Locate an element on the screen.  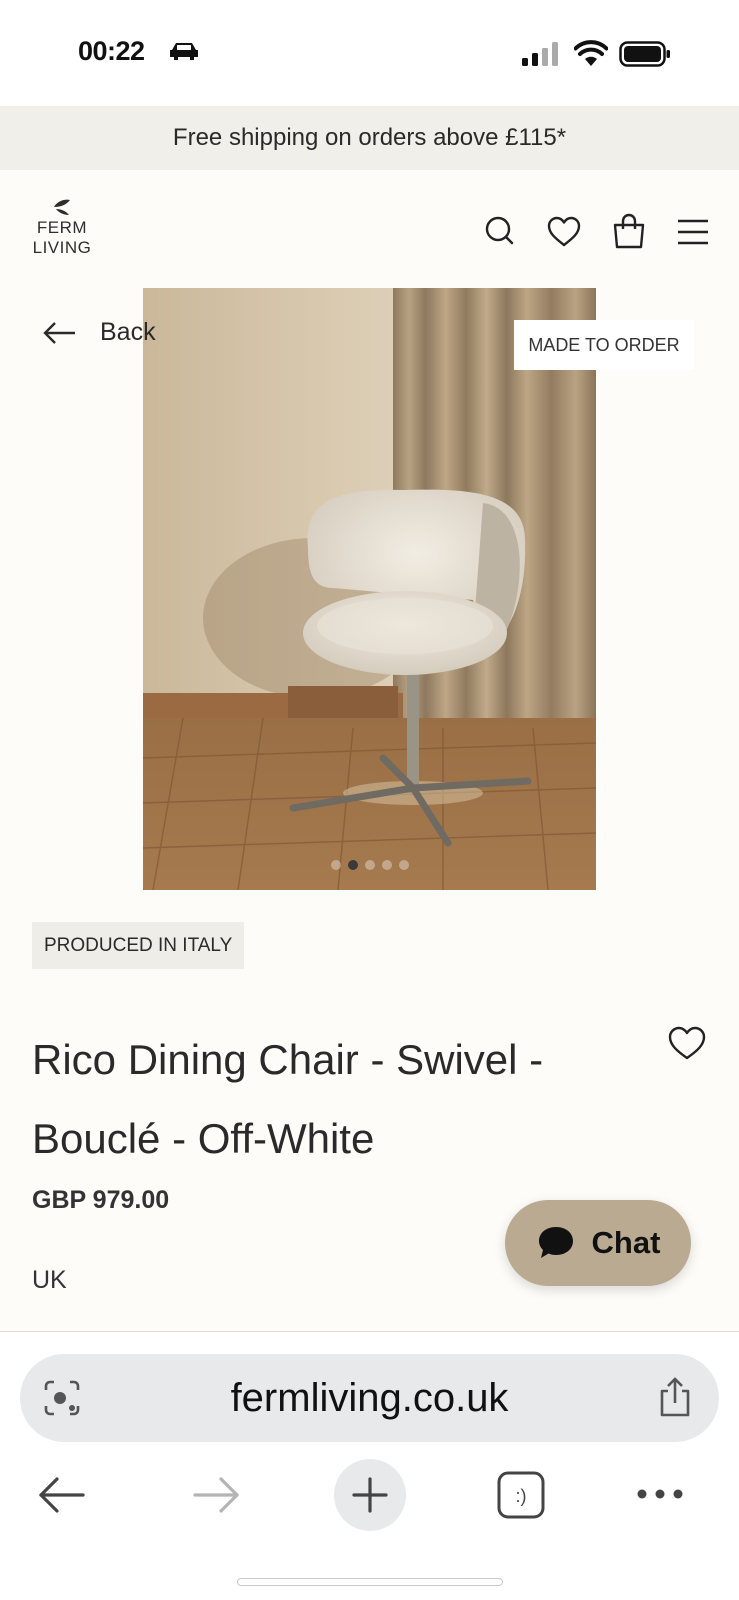
gallery-dots is located at coordinates (370, 865).